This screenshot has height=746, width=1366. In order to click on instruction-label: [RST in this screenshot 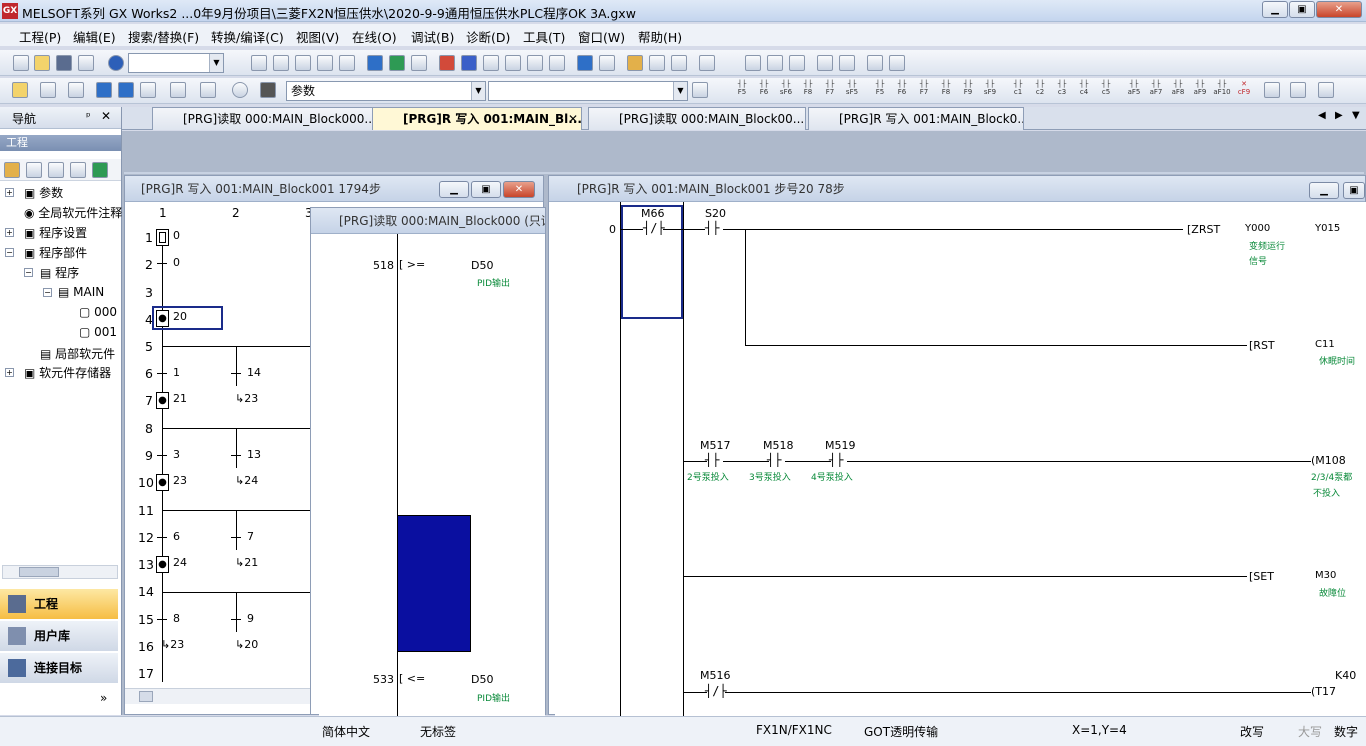, I will do `click(1262, 345)`.